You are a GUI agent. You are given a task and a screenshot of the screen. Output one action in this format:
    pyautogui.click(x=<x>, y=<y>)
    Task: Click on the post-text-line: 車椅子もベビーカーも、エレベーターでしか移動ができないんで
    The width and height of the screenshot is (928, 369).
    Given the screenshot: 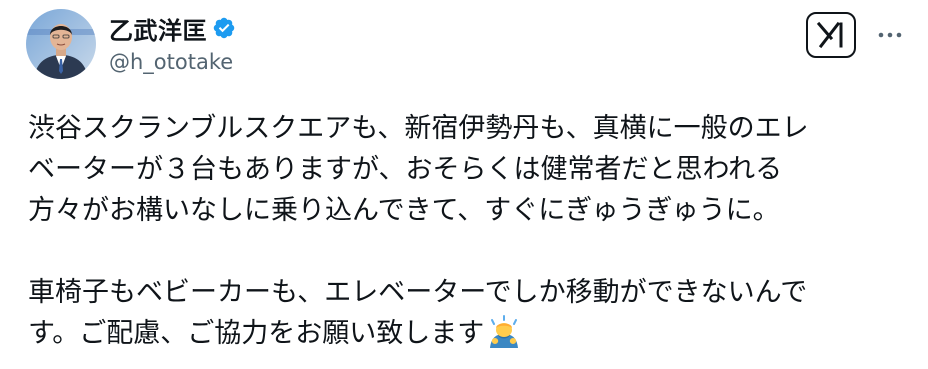 What is the action you would take?
    pyautogui.click(x=418, y=292)
    